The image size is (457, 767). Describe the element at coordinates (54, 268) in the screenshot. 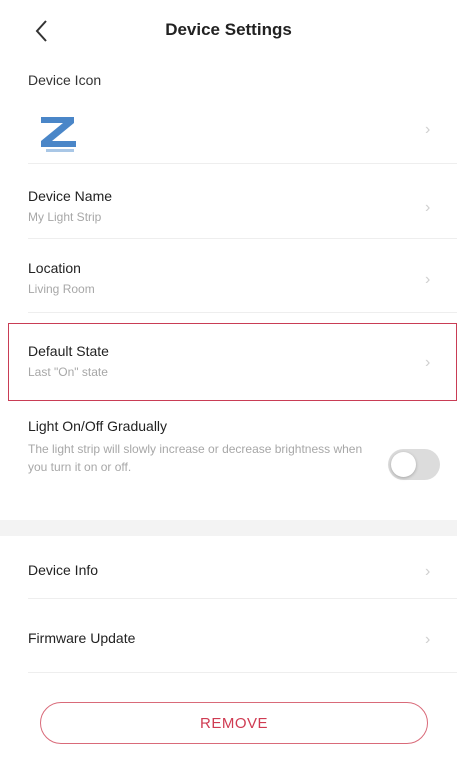

I see `location-label: Location` at that location.